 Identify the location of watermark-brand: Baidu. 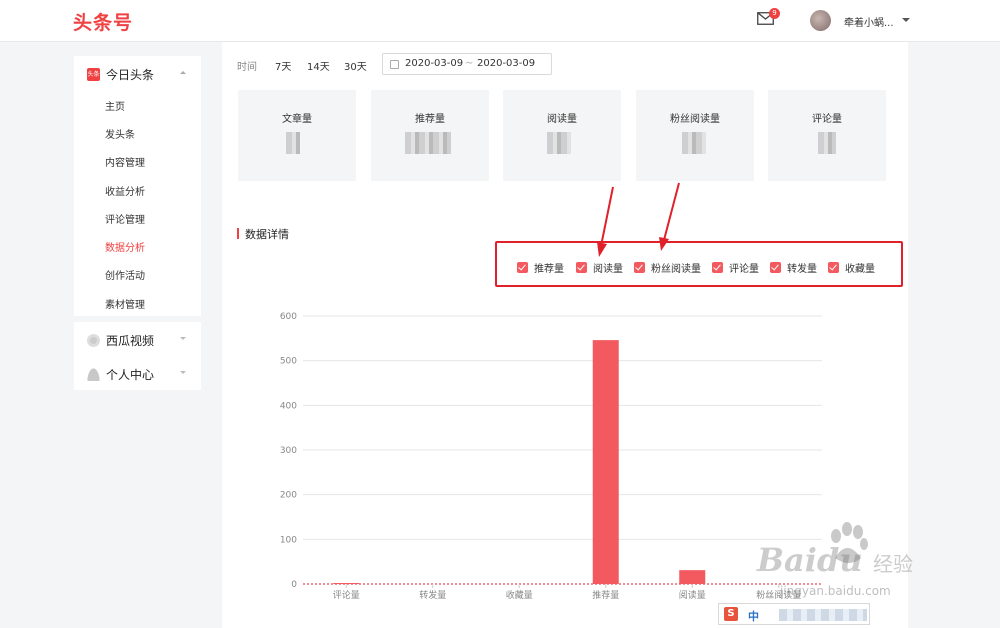
(810, 560).